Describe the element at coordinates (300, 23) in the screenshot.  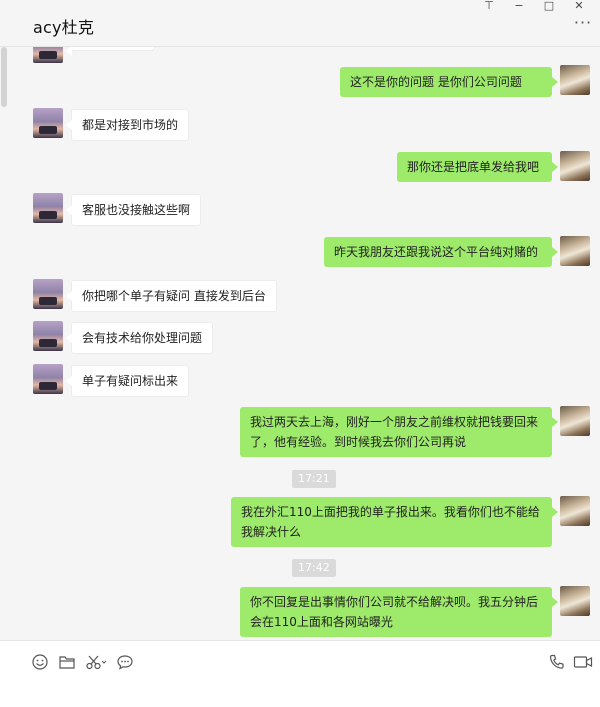
I see `chat-header: acy杜克 ⊤ − □ ✕ ···` at that location.